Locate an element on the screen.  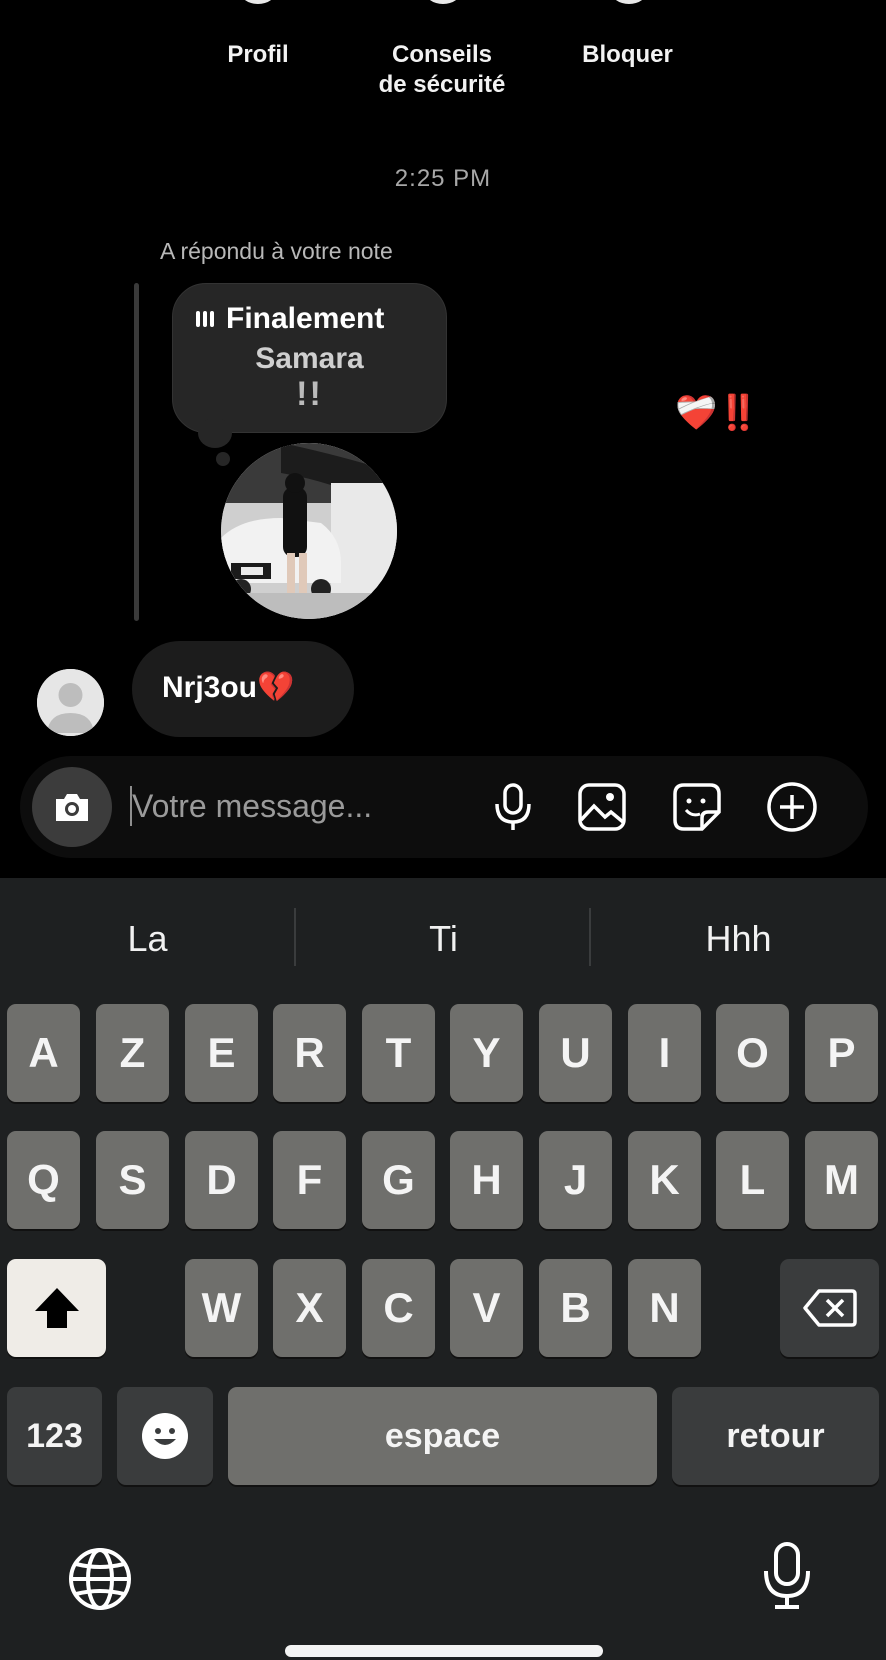
key-m: M is located at coordinates (841, 1180).